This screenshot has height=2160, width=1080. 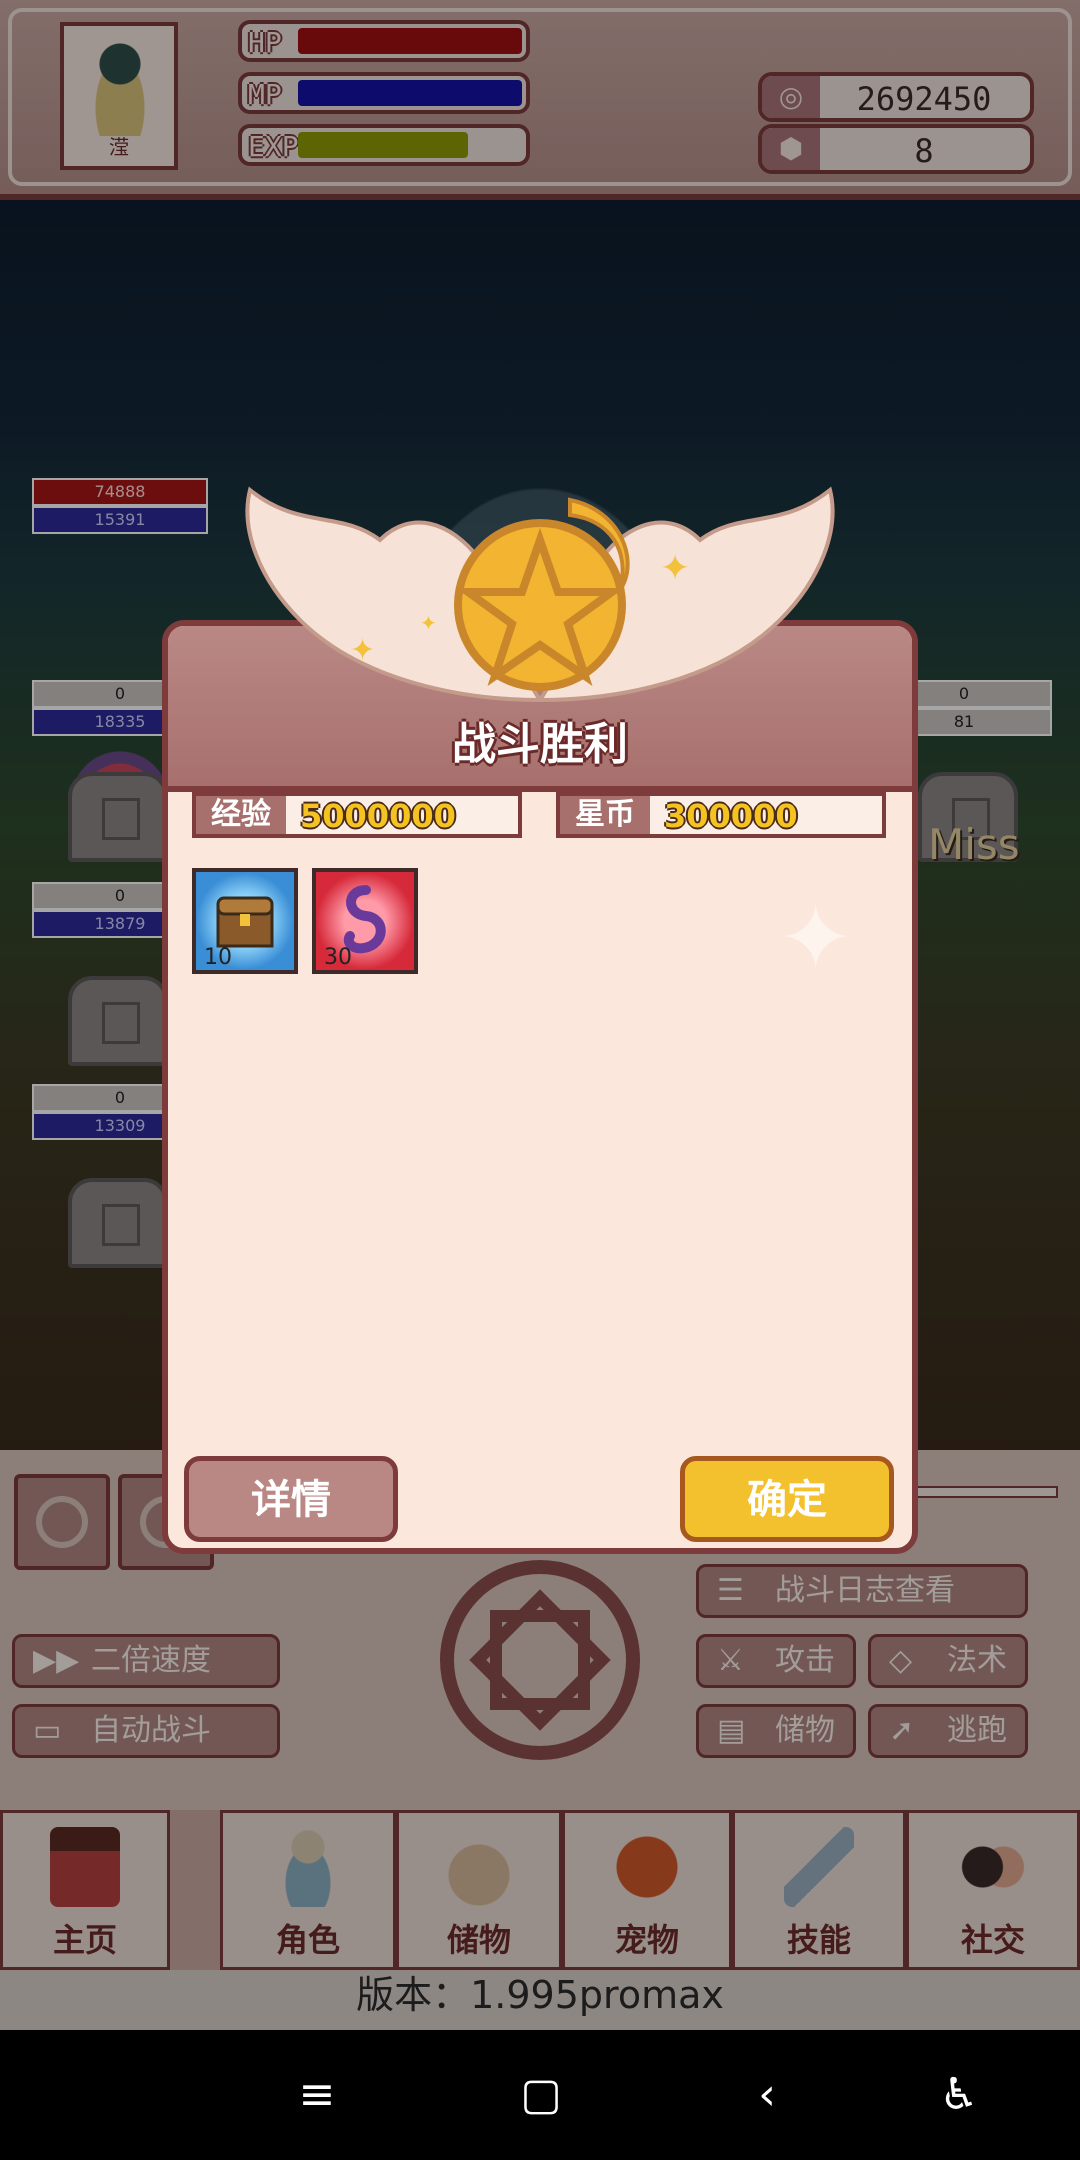 I want to click on coin-reward-value: 300000, so click(x=731, y=816).